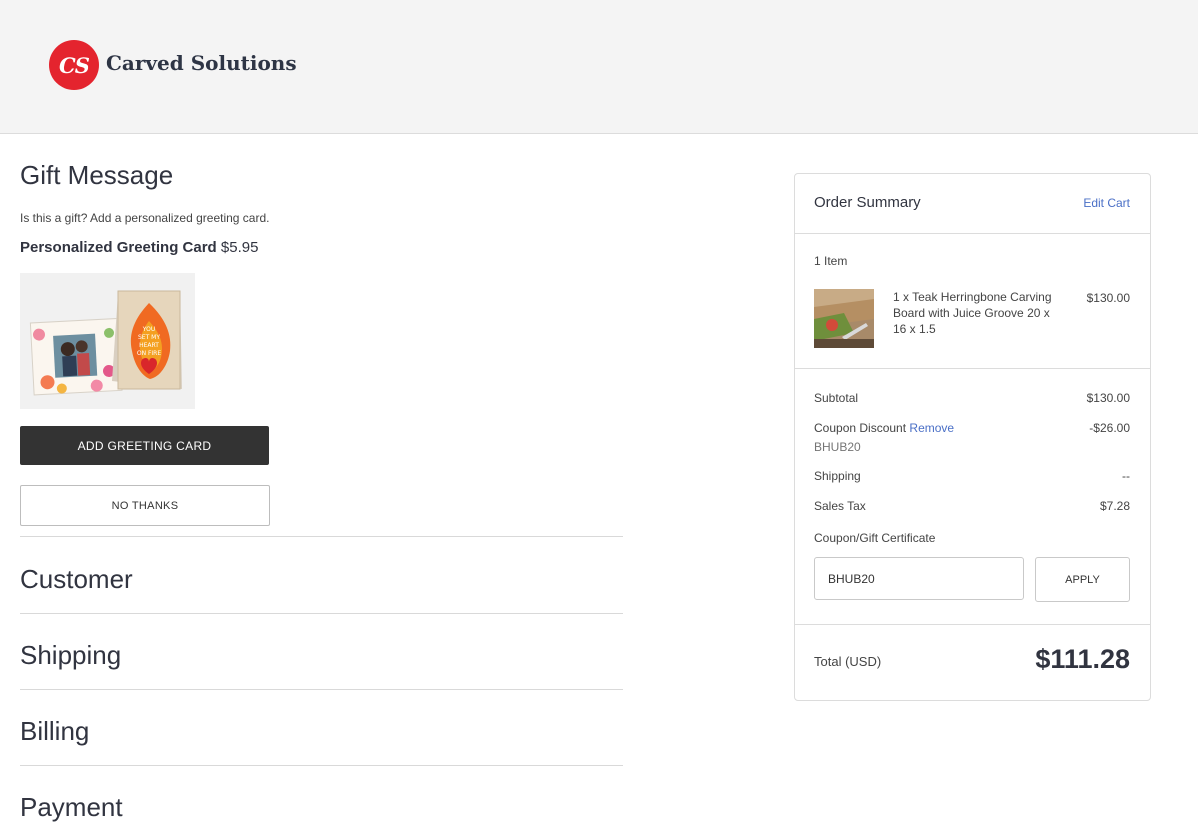 This screenshot has height=840, width=1198. I want to click on subtotal-value: $130.00, so click(1108, 398).